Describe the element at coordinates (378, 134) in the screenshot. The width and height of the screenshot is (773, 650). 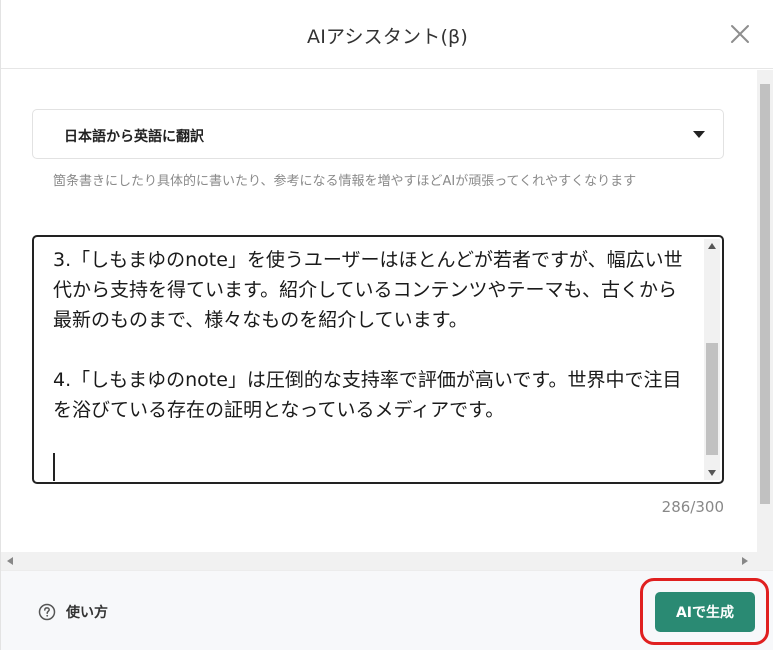
I see `prompt-type-select: 日本語から英語に翻訳` at that location.